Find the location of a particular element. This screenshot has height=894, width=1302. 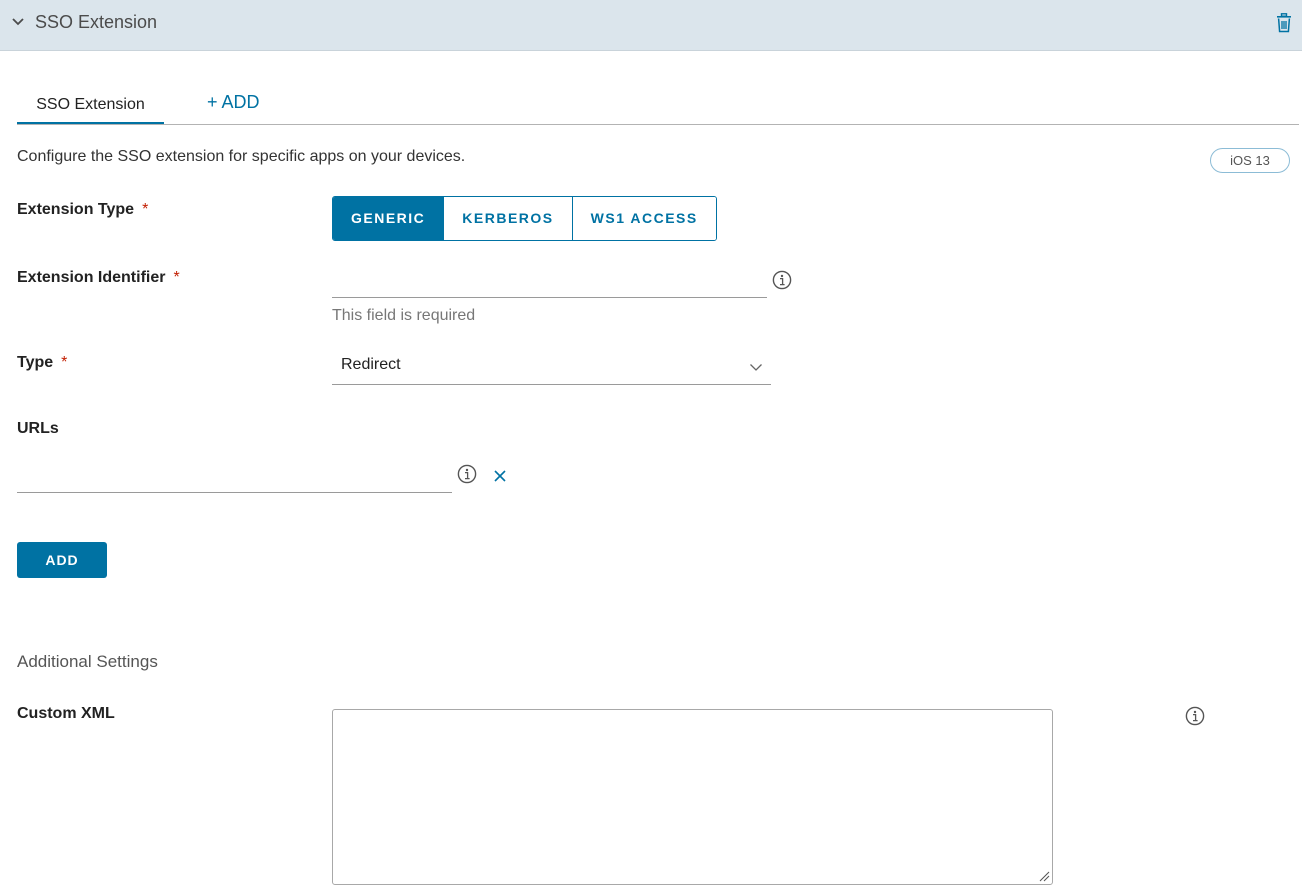

extension-type-generic: GENERIC is located at coordinates (388, 218).